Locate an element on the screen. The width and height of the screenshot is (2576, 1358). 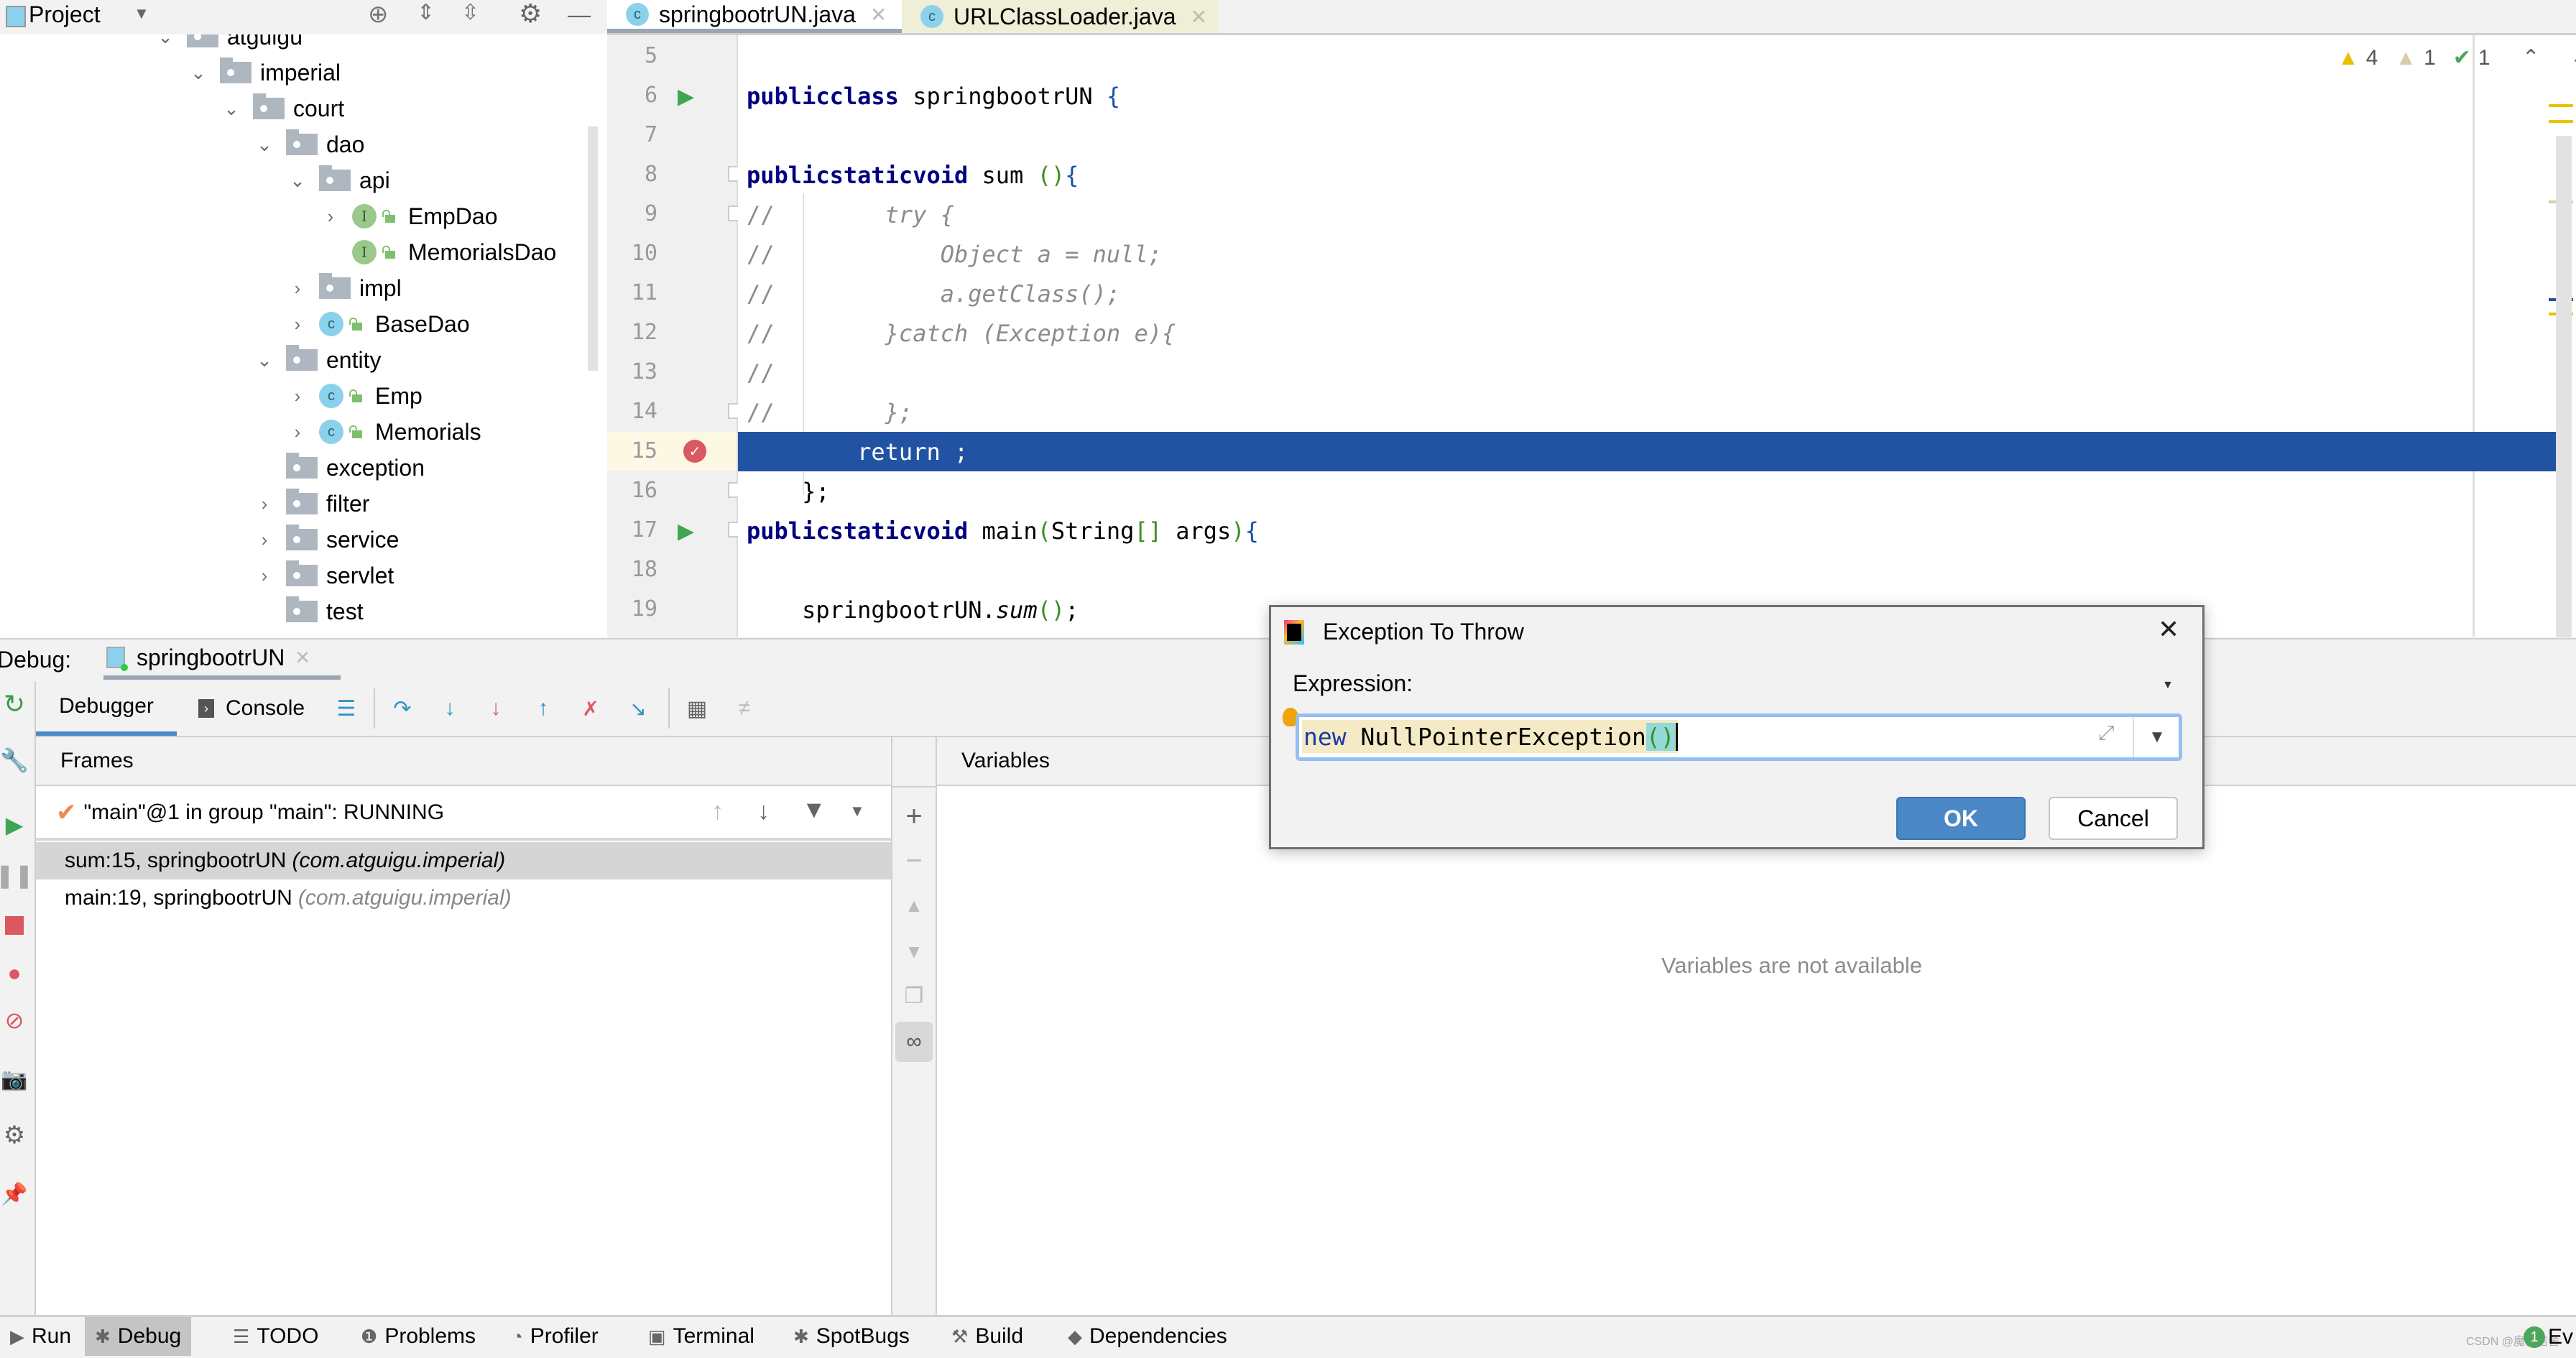
frames-options-dropdown-icon: ▼ is located at coordinates (857, 811).